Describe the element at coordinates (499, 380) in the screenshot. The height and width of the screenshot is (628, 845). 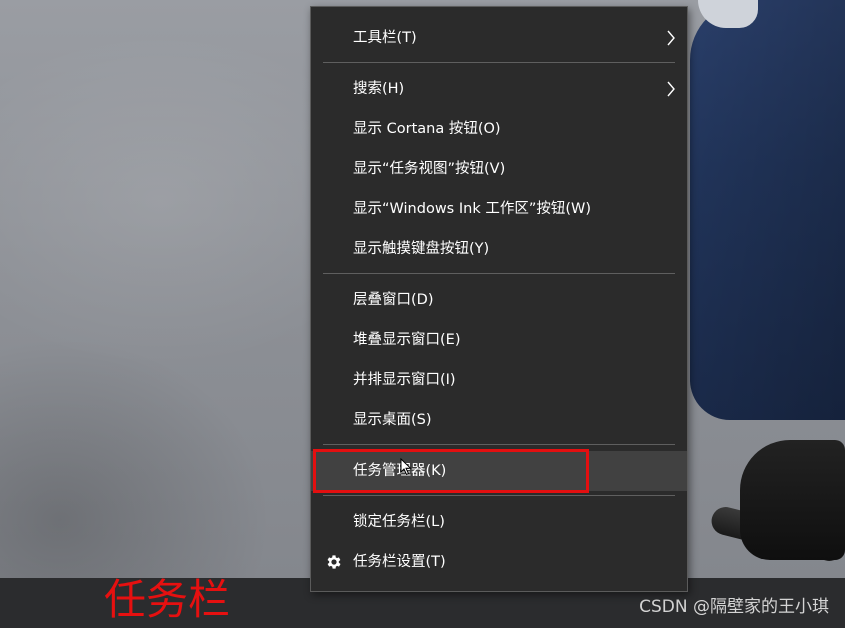
I see `menu-item-side-by-side: 并排显示窗口(I)` at that location.